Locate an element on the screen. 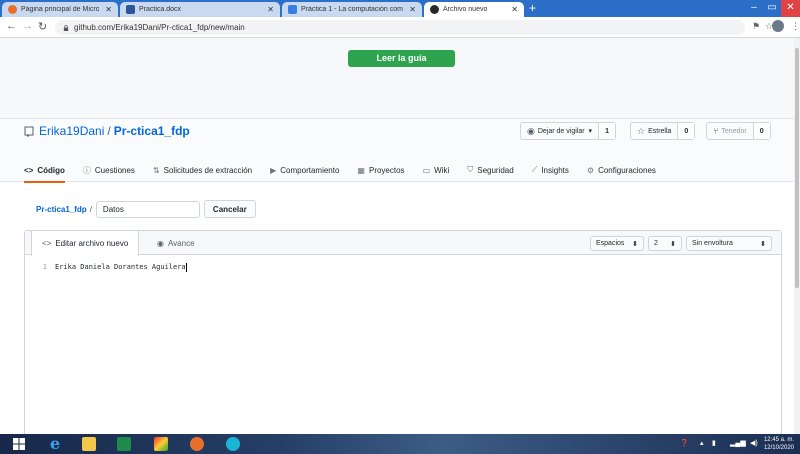  cancel-button: Cancelar is located at coordinates (229, 209).